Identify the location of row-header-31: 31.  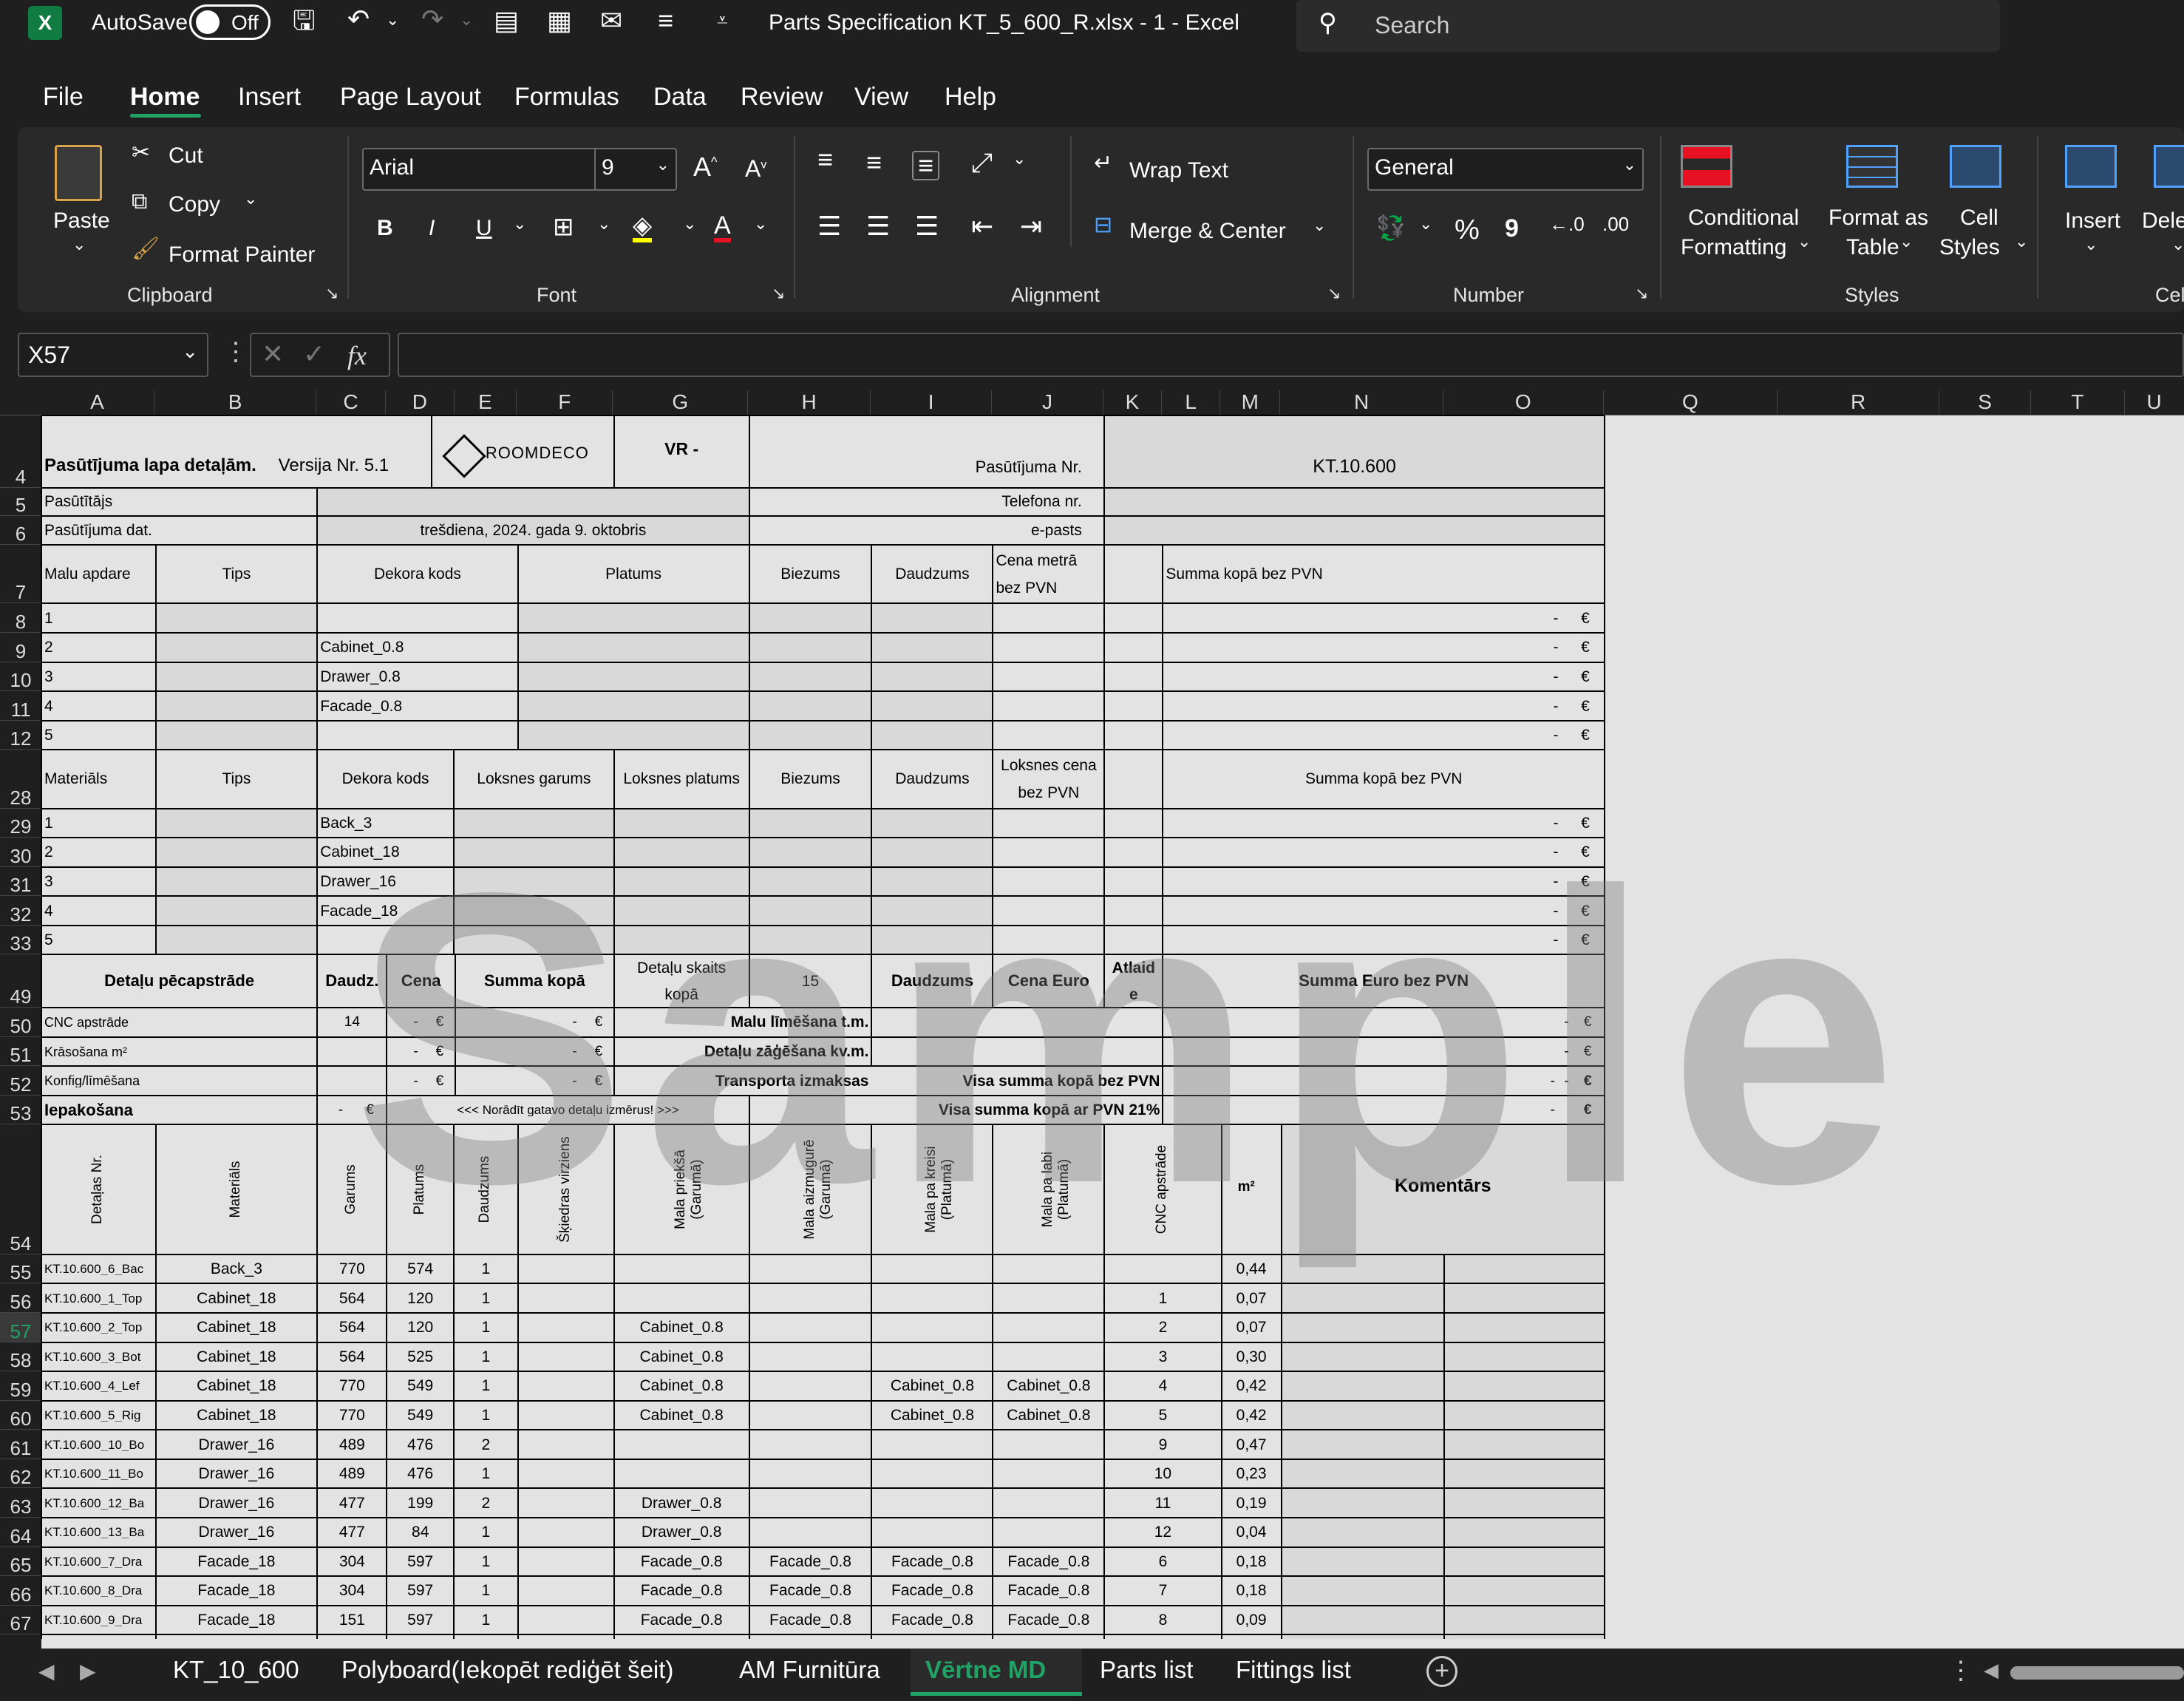
(20, 882).